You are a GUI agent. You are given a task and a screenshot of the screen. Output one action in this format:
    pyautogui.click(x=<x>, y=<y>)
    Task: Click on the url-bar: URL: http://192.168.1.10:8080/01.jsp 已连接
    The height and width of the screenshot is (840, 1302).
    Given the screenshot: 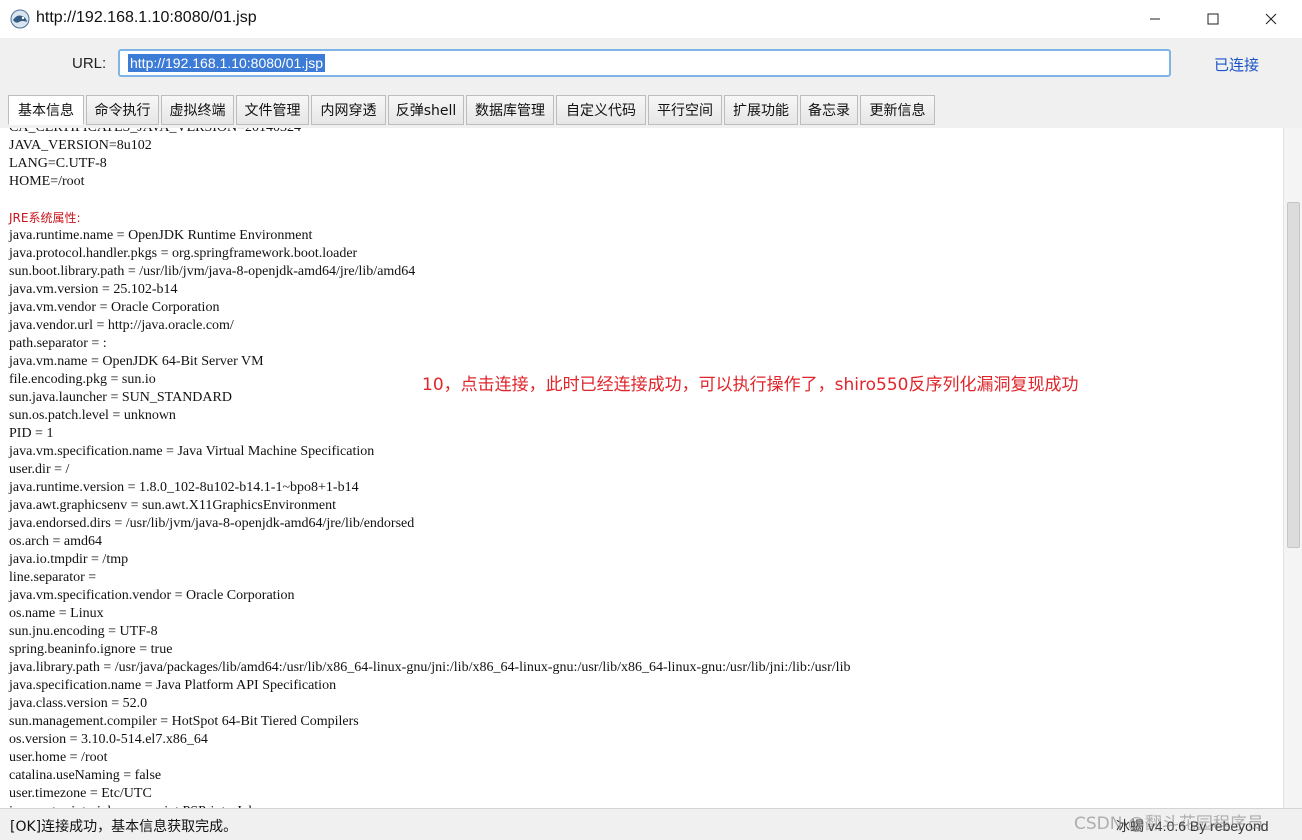 What is the action you would take?
    pyautogui.click(x=651, y=65)
    